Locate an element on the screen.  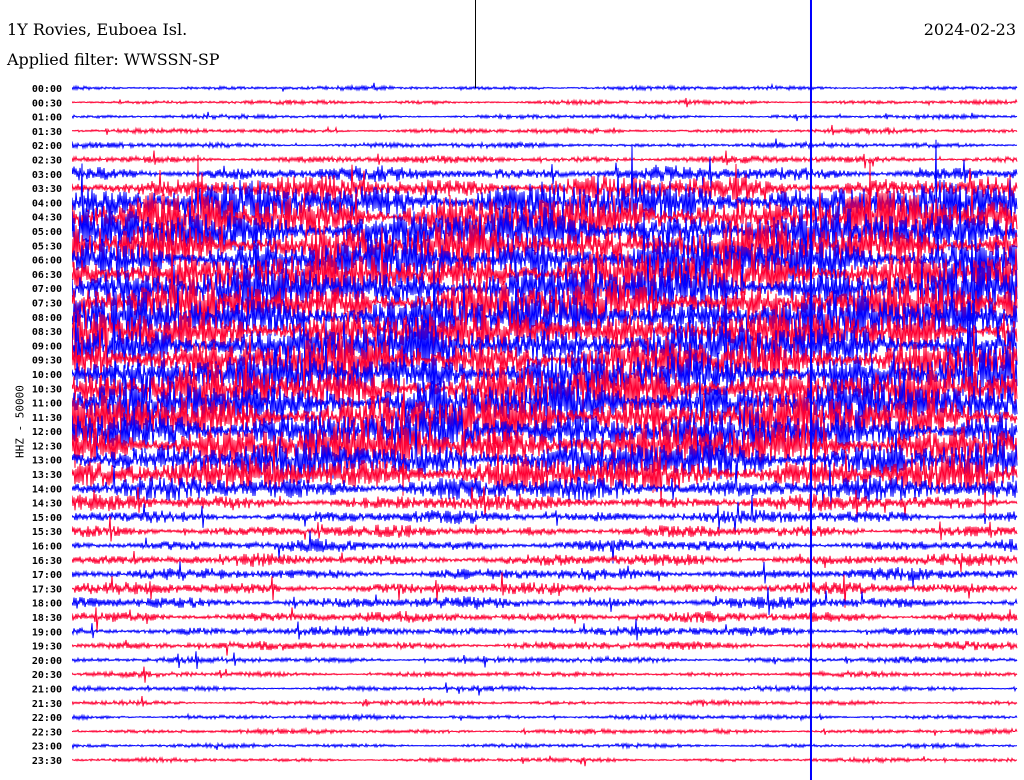
row-time-label: 10:30 is located at coordinates (47, 389).